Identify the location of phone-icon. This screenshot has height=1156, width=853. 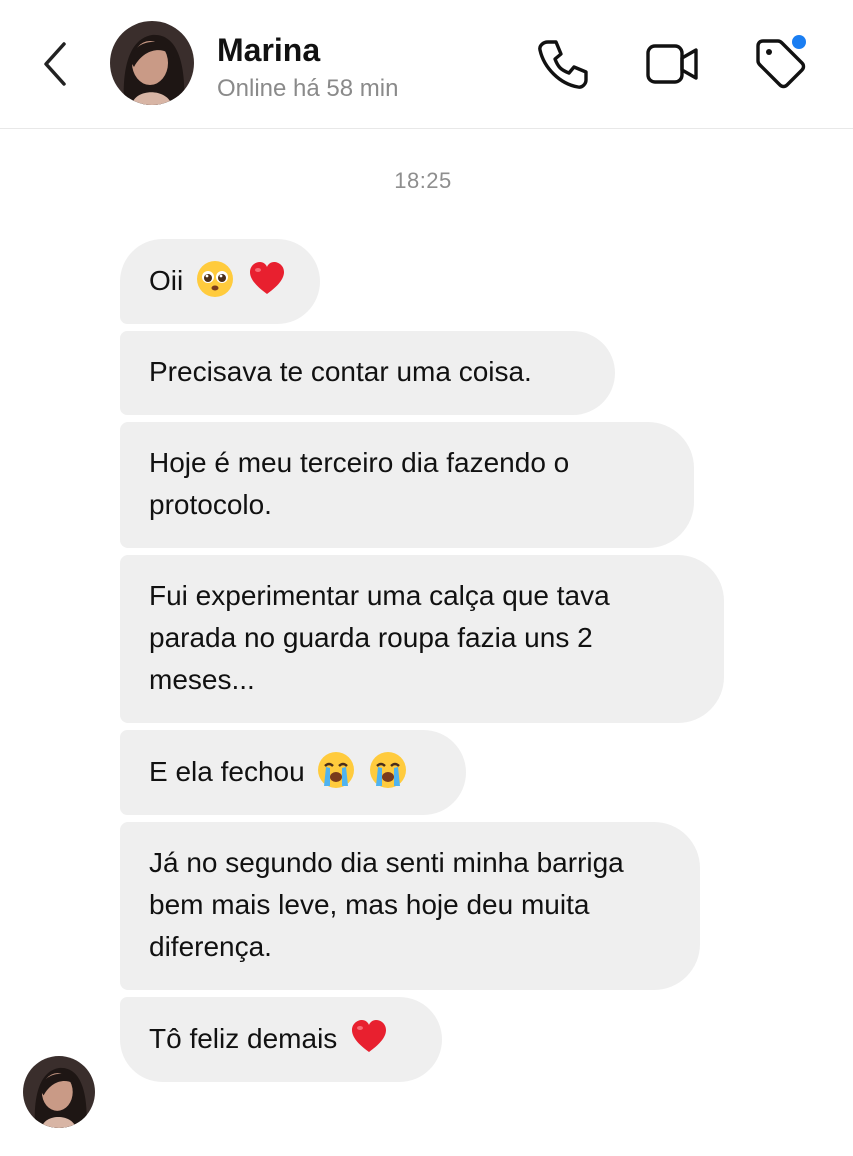
(563, 64).